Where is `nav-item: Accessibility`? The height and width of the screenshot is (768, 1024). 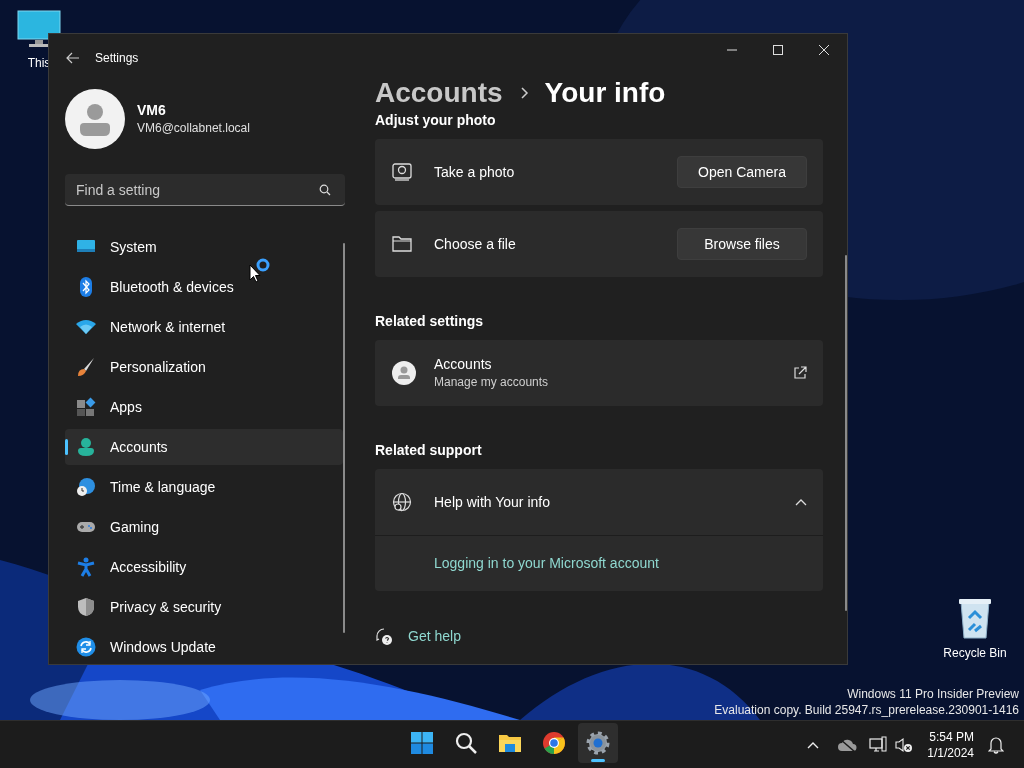
nav-item: Accessibility is located at coordinates (204, 567).